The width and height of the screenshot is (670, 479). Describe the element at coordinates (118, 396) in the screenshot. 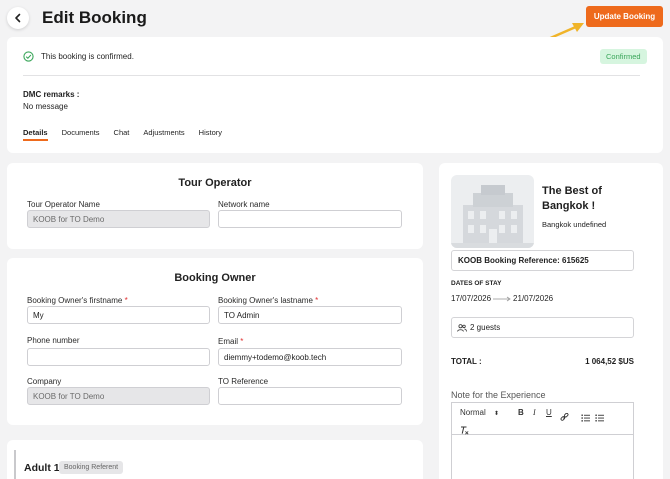

I see `company-field: KOOB for TO Demo` at that location.